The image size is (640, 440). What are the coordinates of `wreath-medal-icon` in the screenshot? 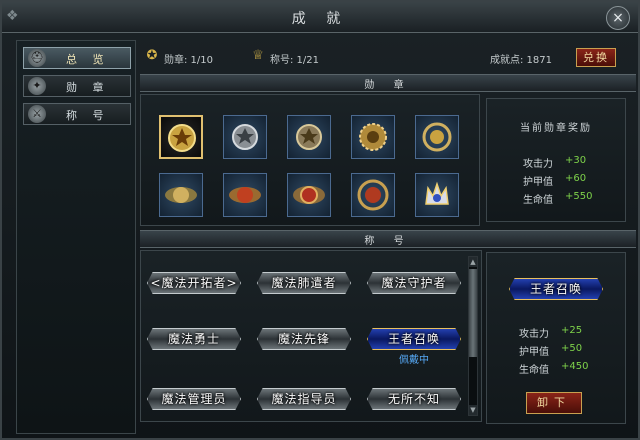 It's located at (437, 137).